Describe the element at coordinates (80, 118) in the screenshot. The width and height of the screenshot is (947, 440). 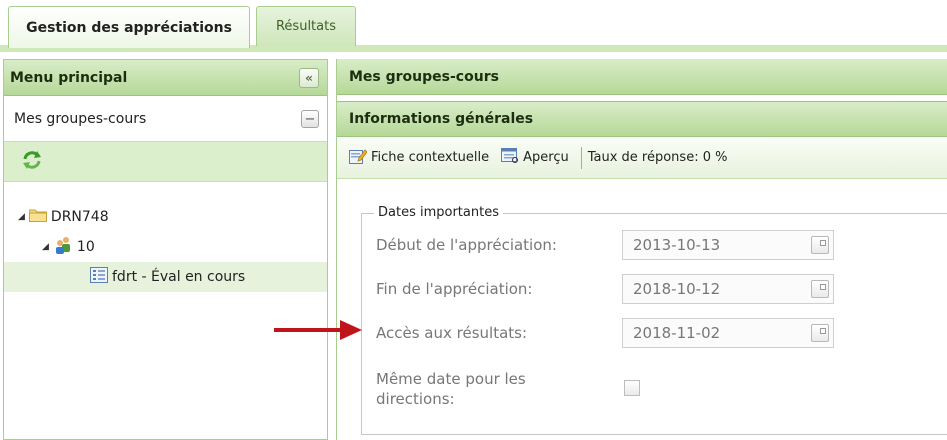
I see `subsection-title: Mes groupes-cours` at that location.